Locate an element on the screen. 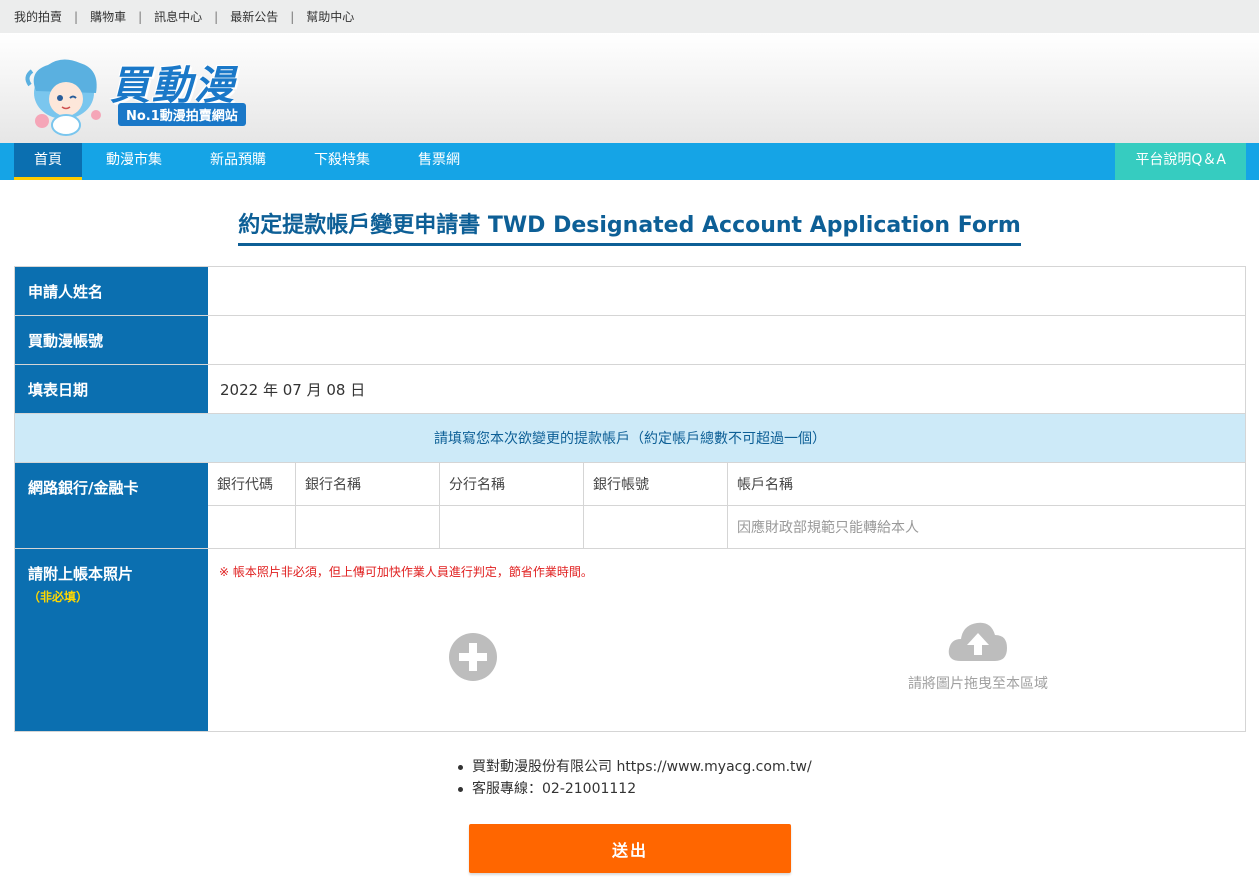 This screenshot has width=1259, height=881. my-auction-link: 我的拍賣 is located at coordinates (38, 16).